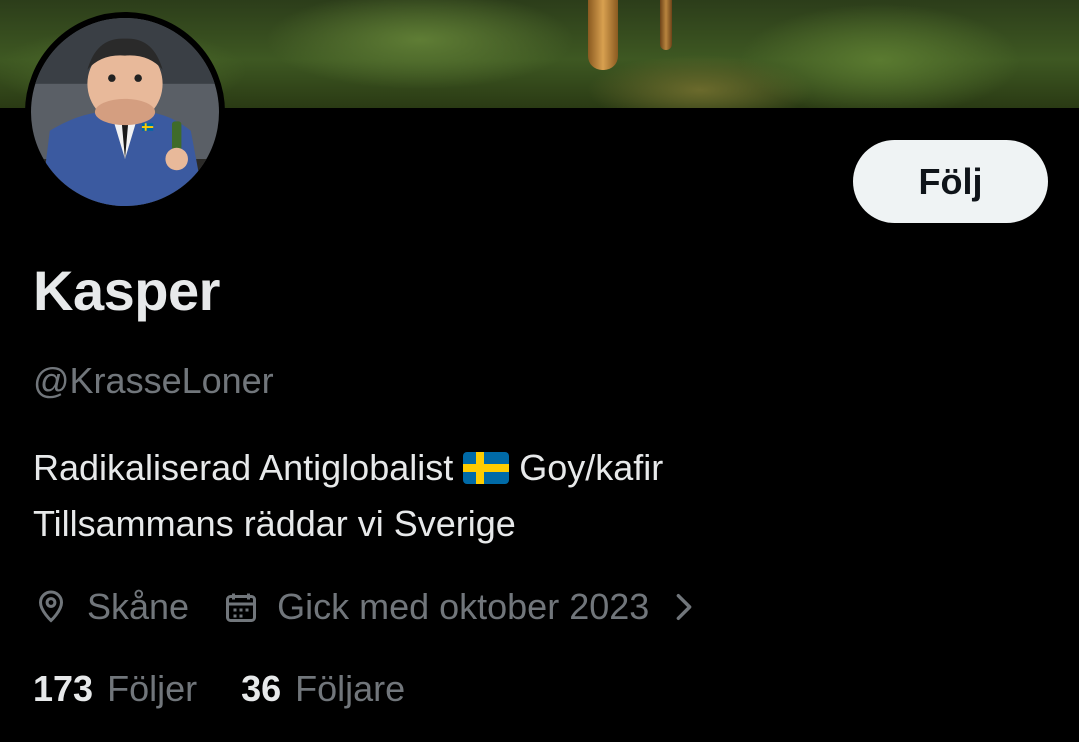 This screenshot has height=742, width=1079. What do you see at coordinates (63, 688) in the screenshot?
I see `following-count: 173` at bounding box center [63, 688].